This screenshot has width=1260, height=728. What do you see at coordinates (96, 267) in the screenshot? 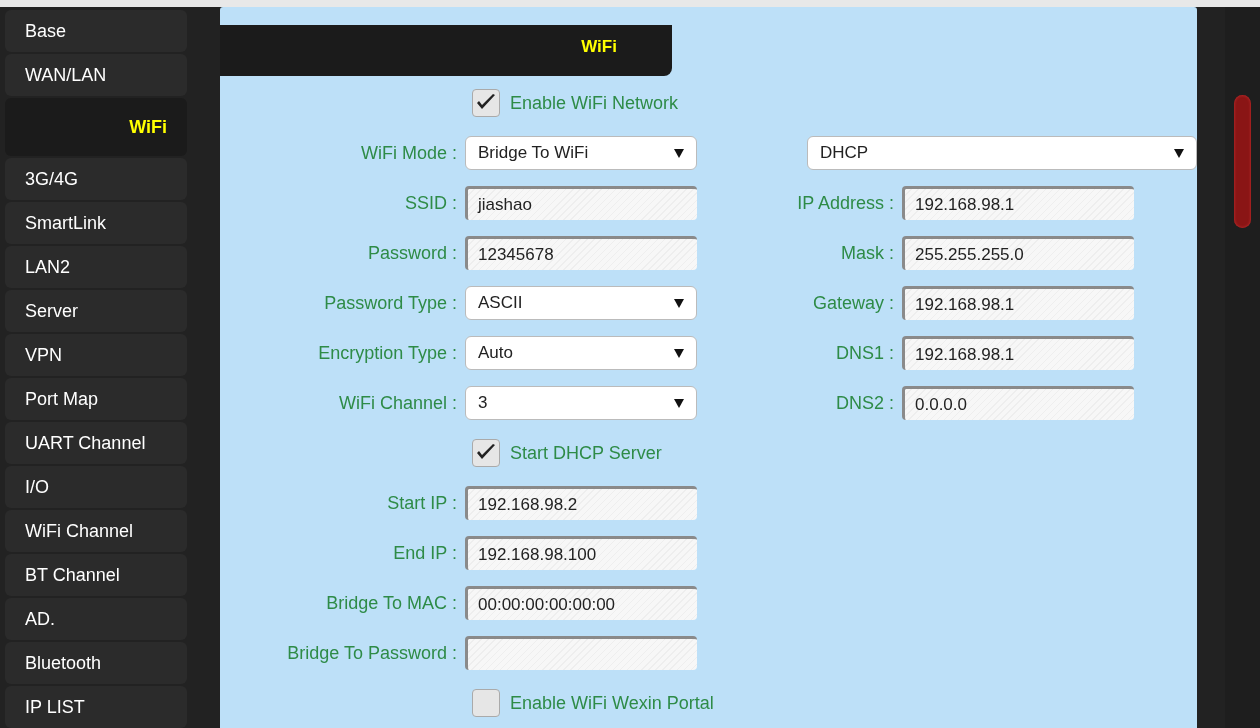
I see `sidebar-item: LAN2` at bounding box center [96, 267].